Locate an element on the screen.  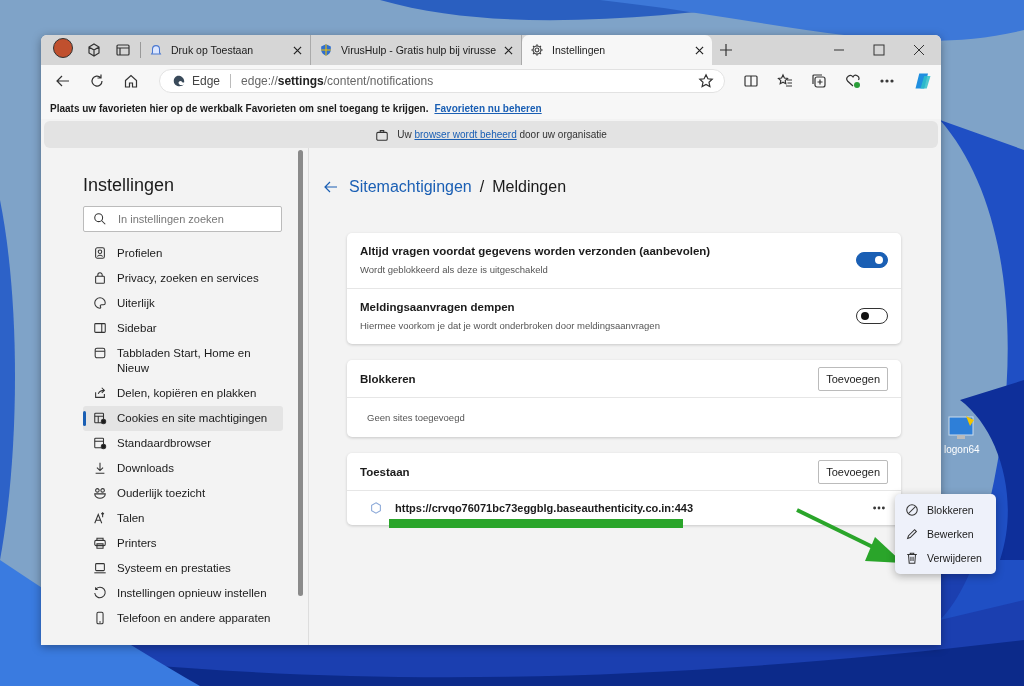
sidebar-item: Ouderlijk toezicht is located at coordinates (183, 493).